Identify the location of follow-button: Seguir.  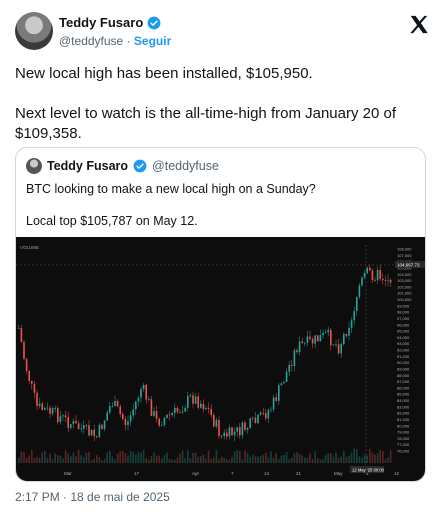
(152, 41).